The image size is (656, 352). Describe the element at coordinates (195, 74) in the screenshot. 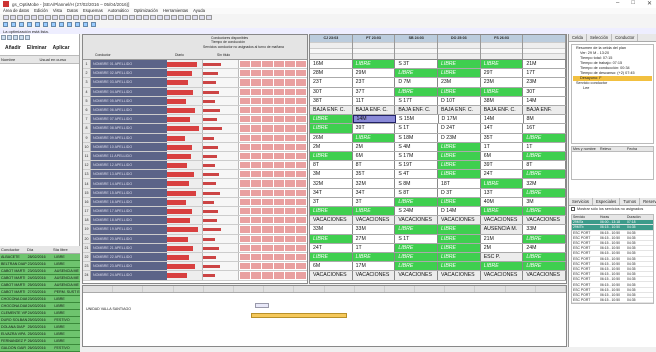

I see `driver-row: 2 NOMBRE 02 APELLIDO` at that location.